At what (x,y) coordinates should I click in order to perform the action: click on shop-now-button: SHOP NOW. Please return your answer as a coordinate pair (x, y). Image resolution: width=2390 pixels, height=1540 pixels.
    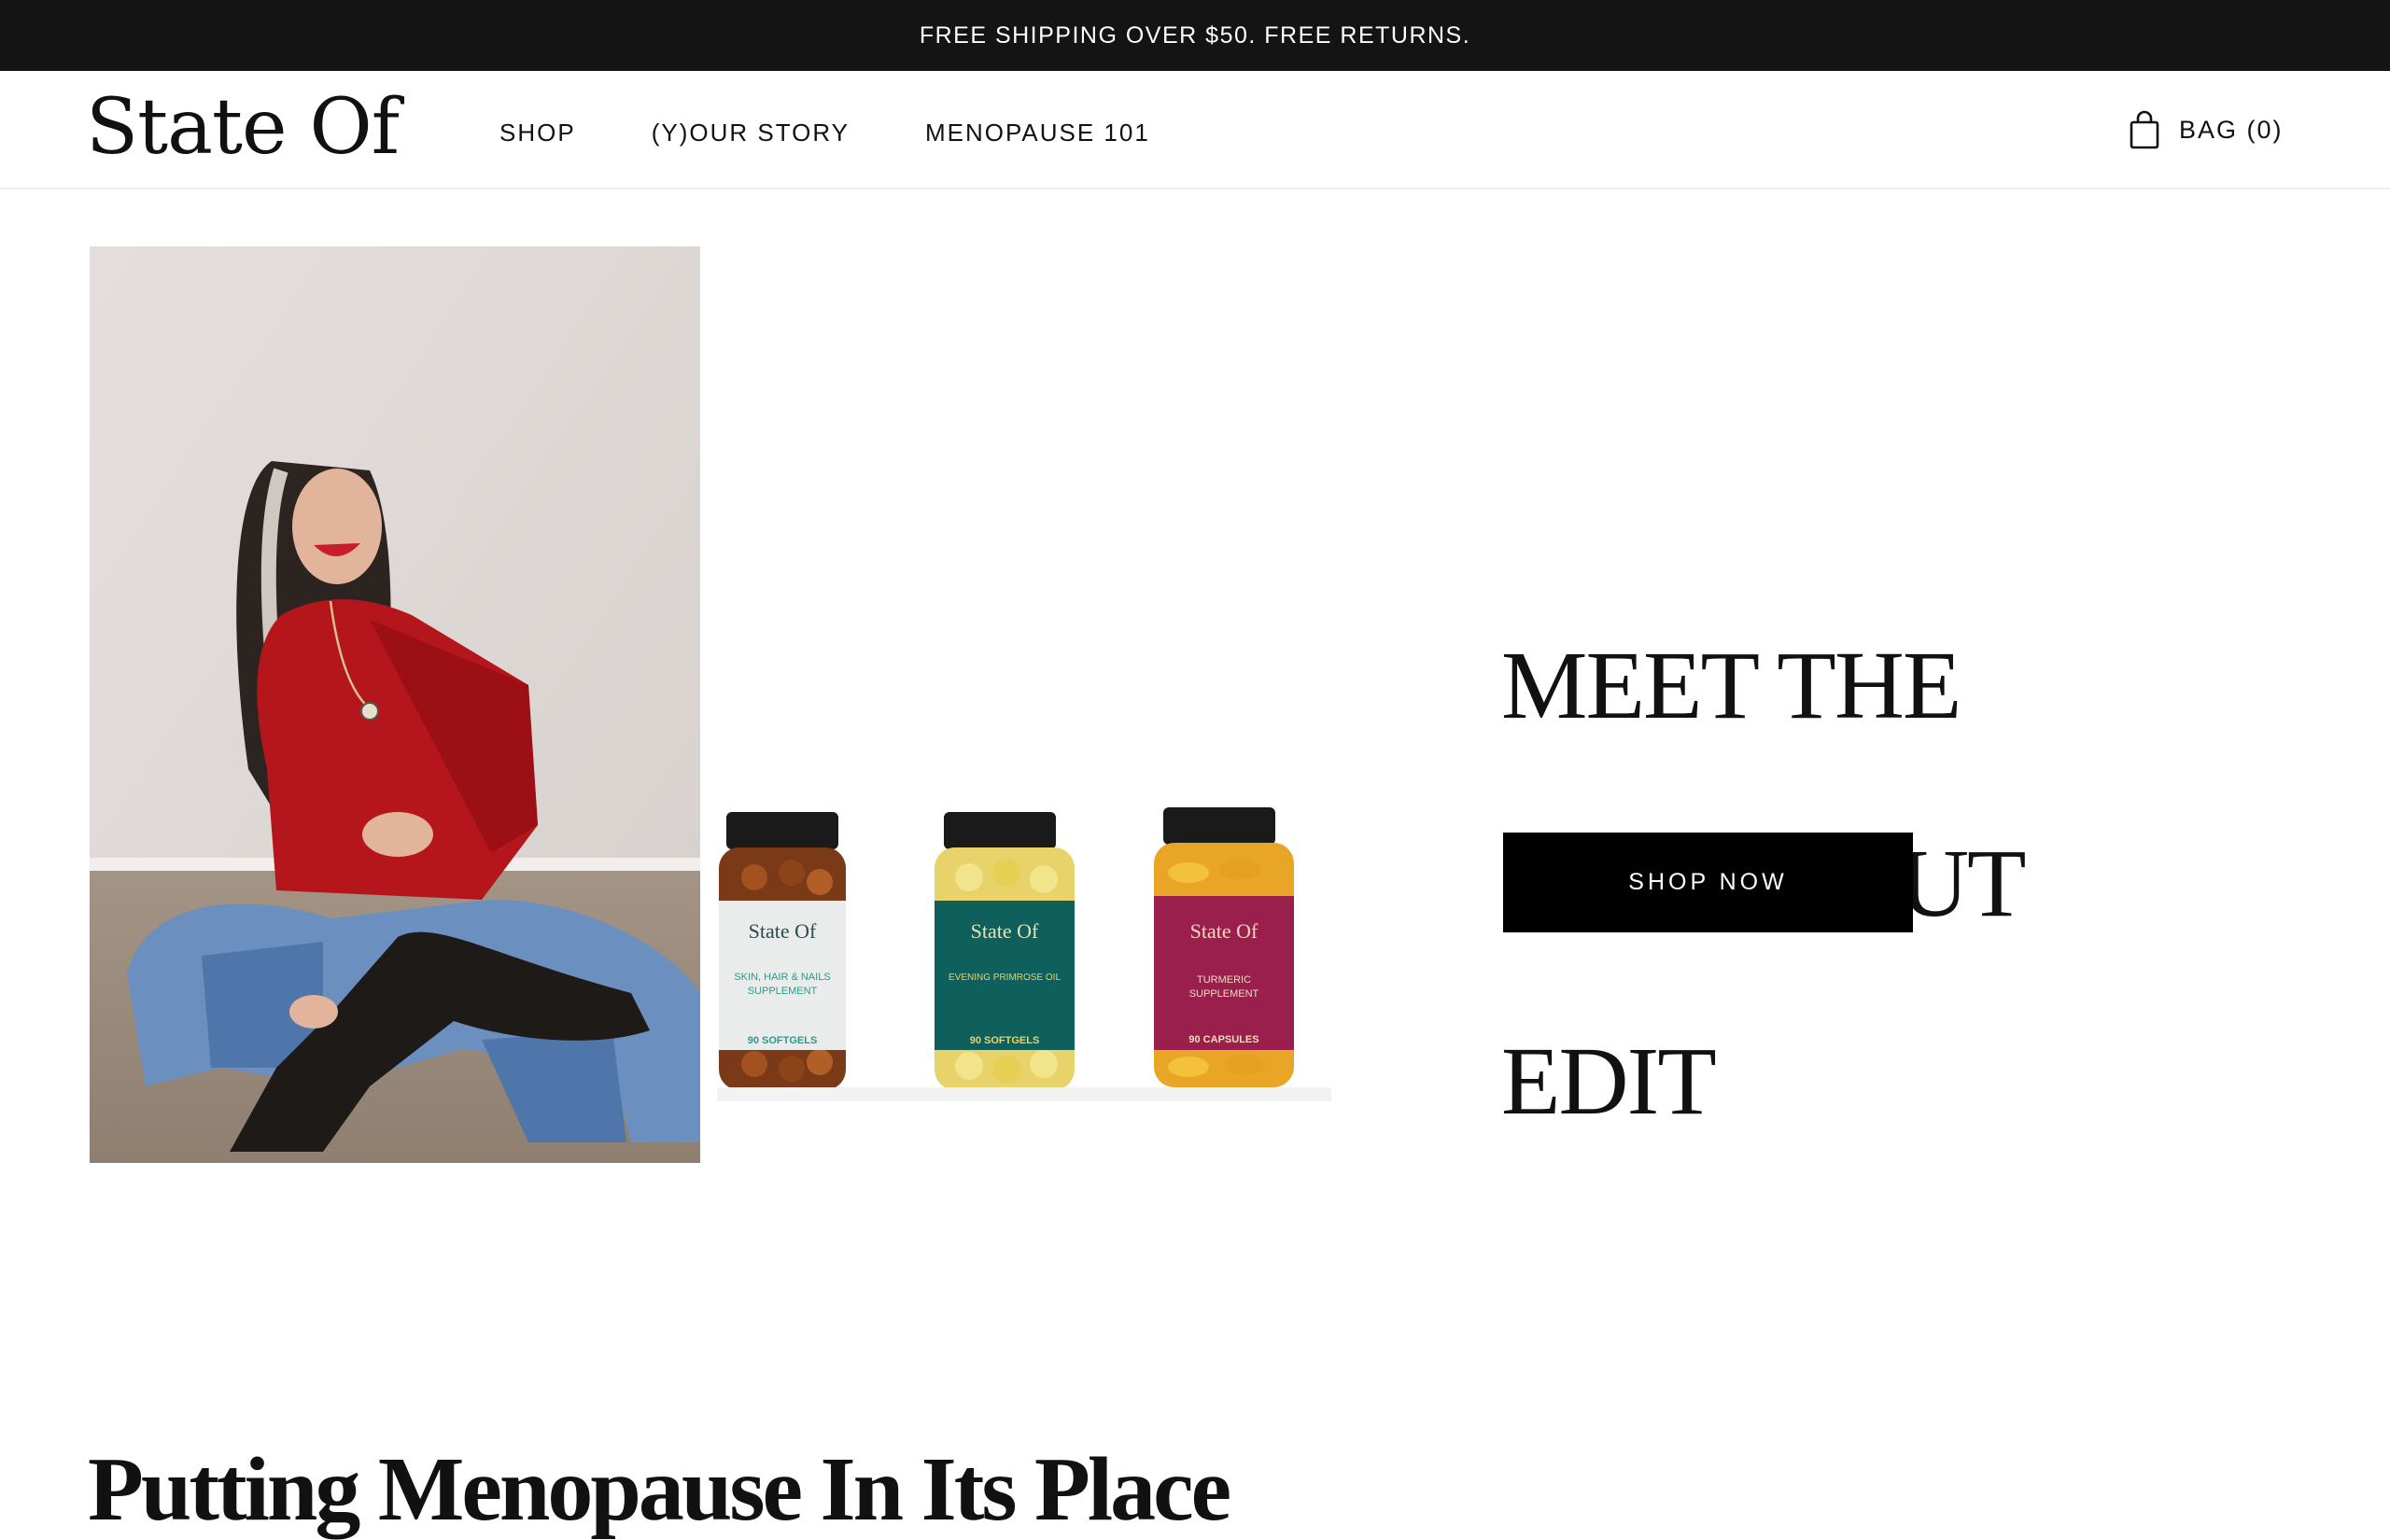
    Looking at the image, I should click on (1708, 882).